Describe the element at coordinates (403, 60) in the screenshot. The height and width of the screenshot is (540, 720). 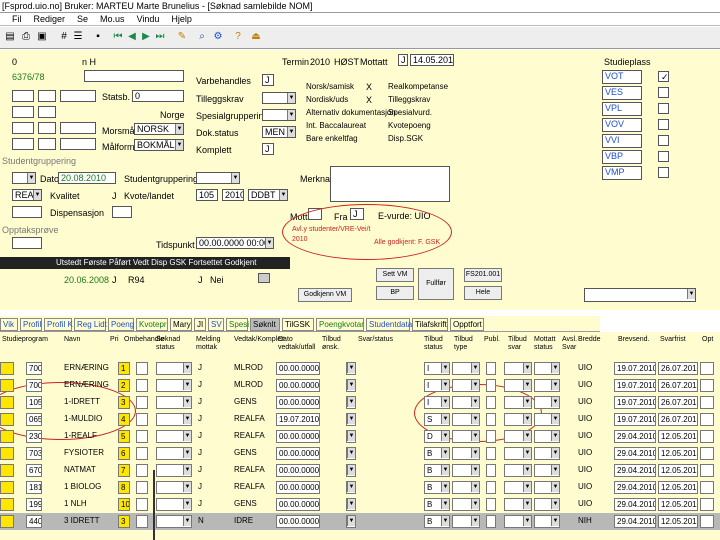
I see `mottatt-field: J` at that location.